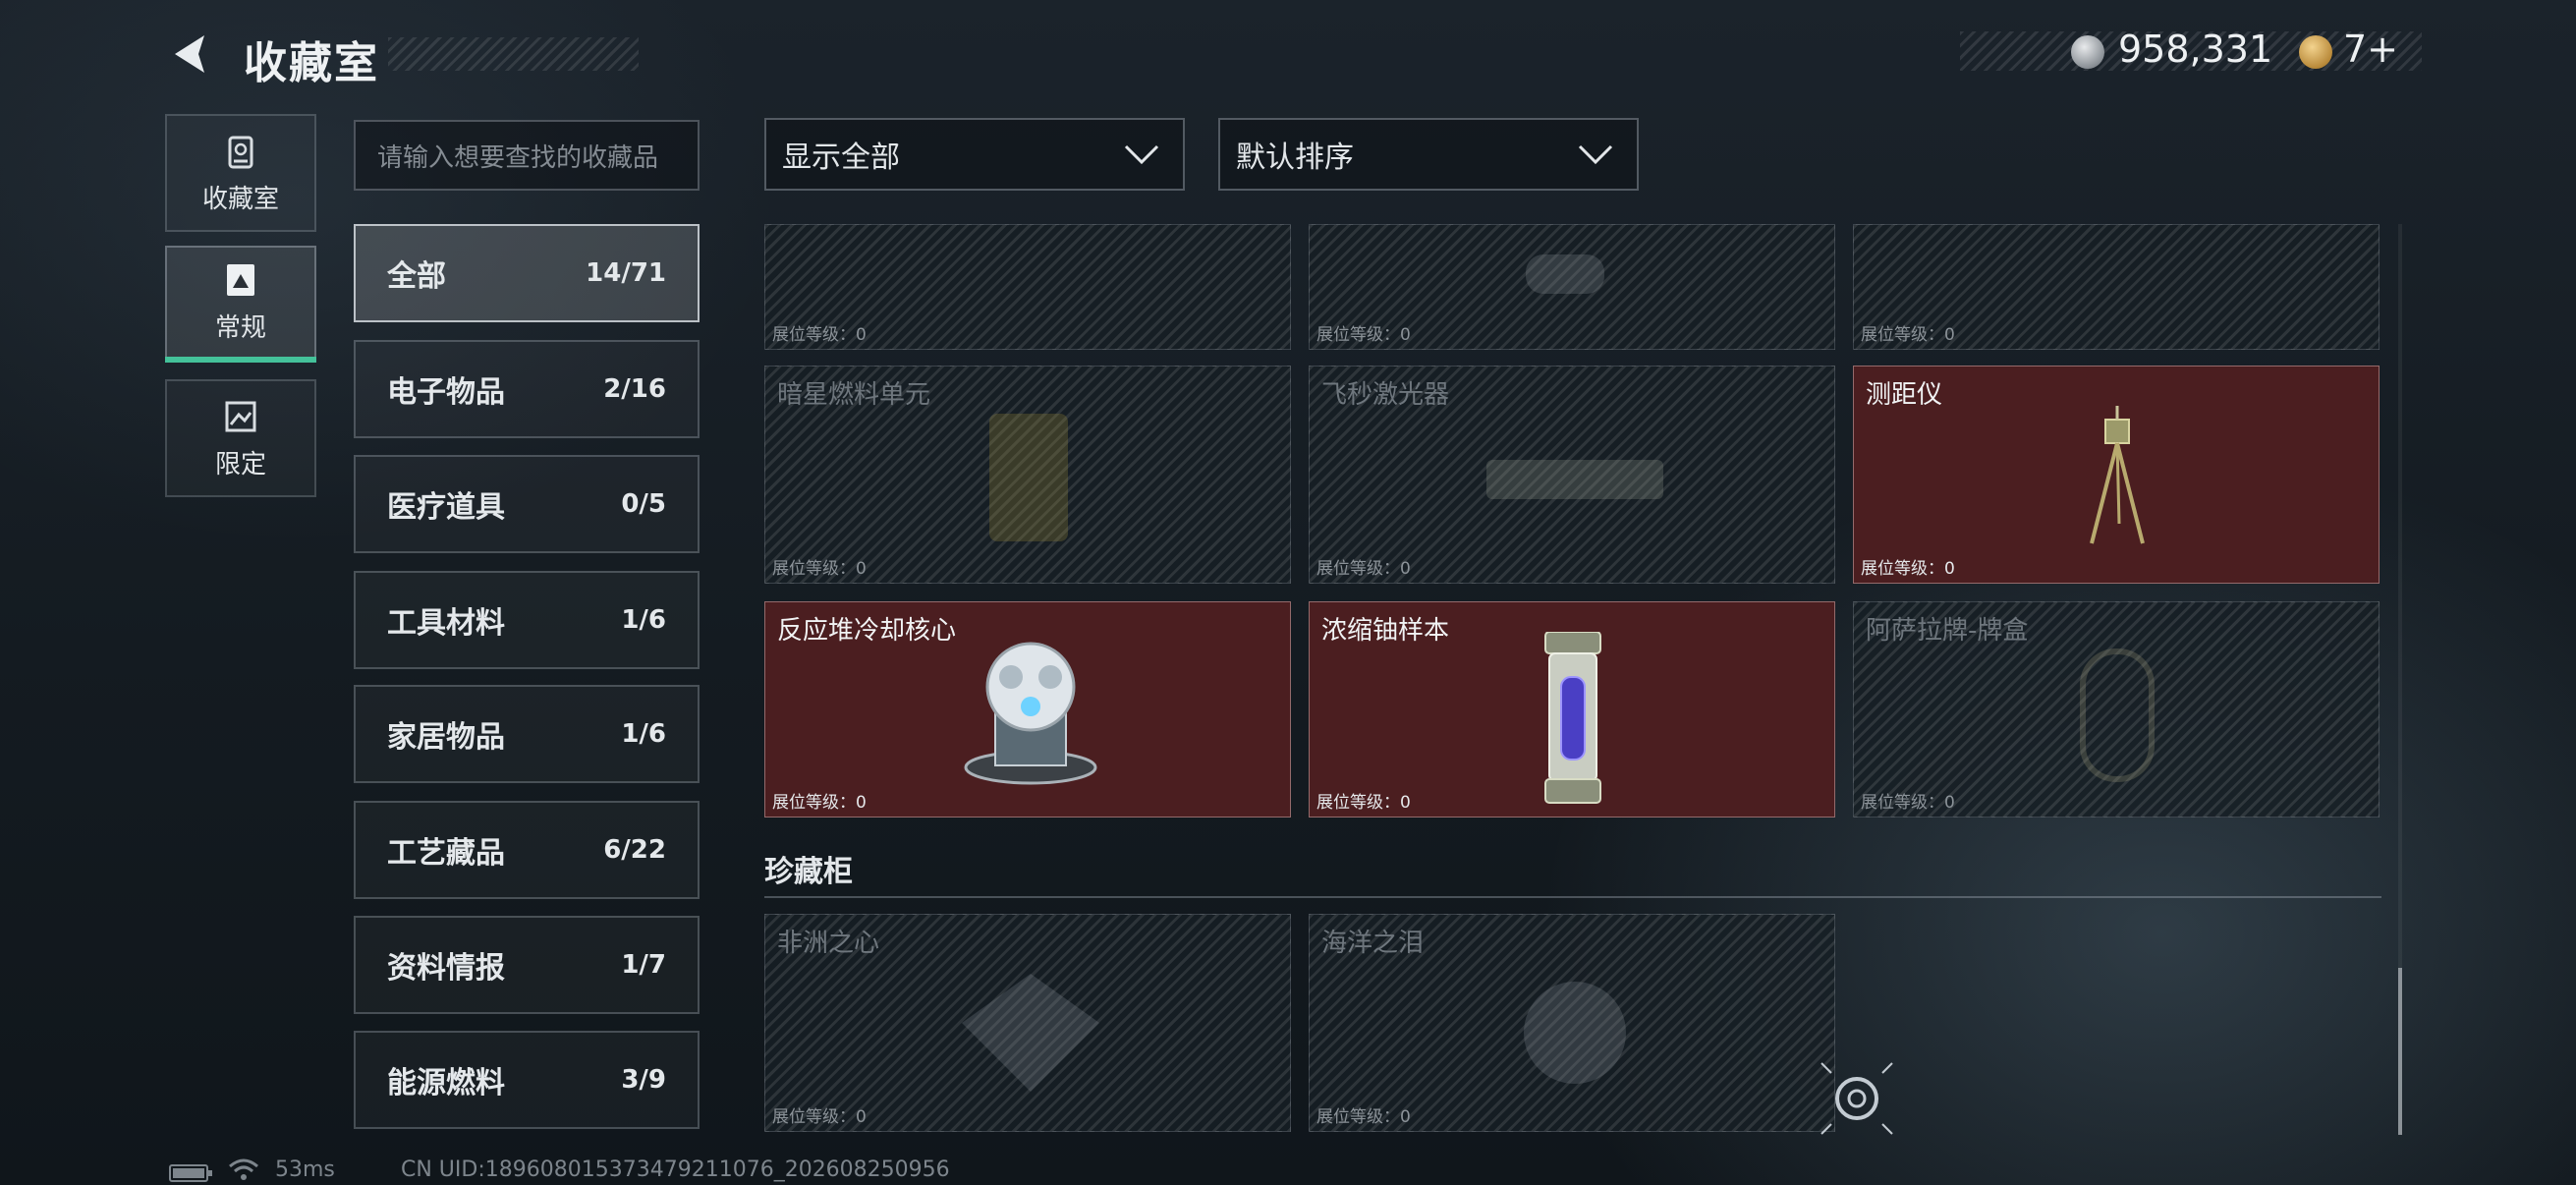  Describe the element at coordinates (974, 154) in the screenshot. I see `show-filter-dropdown: 显示全部` at that location.